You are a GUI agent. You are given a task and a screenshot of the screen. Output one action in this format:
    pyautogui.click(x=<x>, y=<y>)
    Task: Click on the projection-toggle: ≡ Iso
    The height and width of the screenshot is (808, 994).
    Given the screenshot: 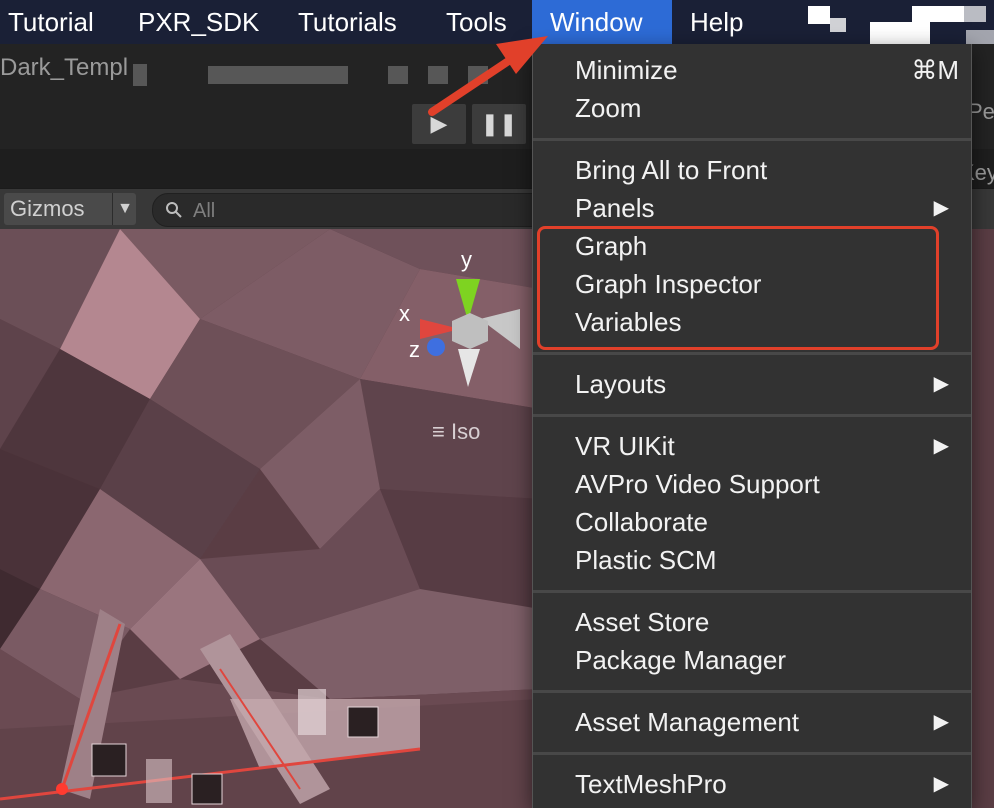 What is the action you would take?
    pyautogui.click(x=456, y=432)
    